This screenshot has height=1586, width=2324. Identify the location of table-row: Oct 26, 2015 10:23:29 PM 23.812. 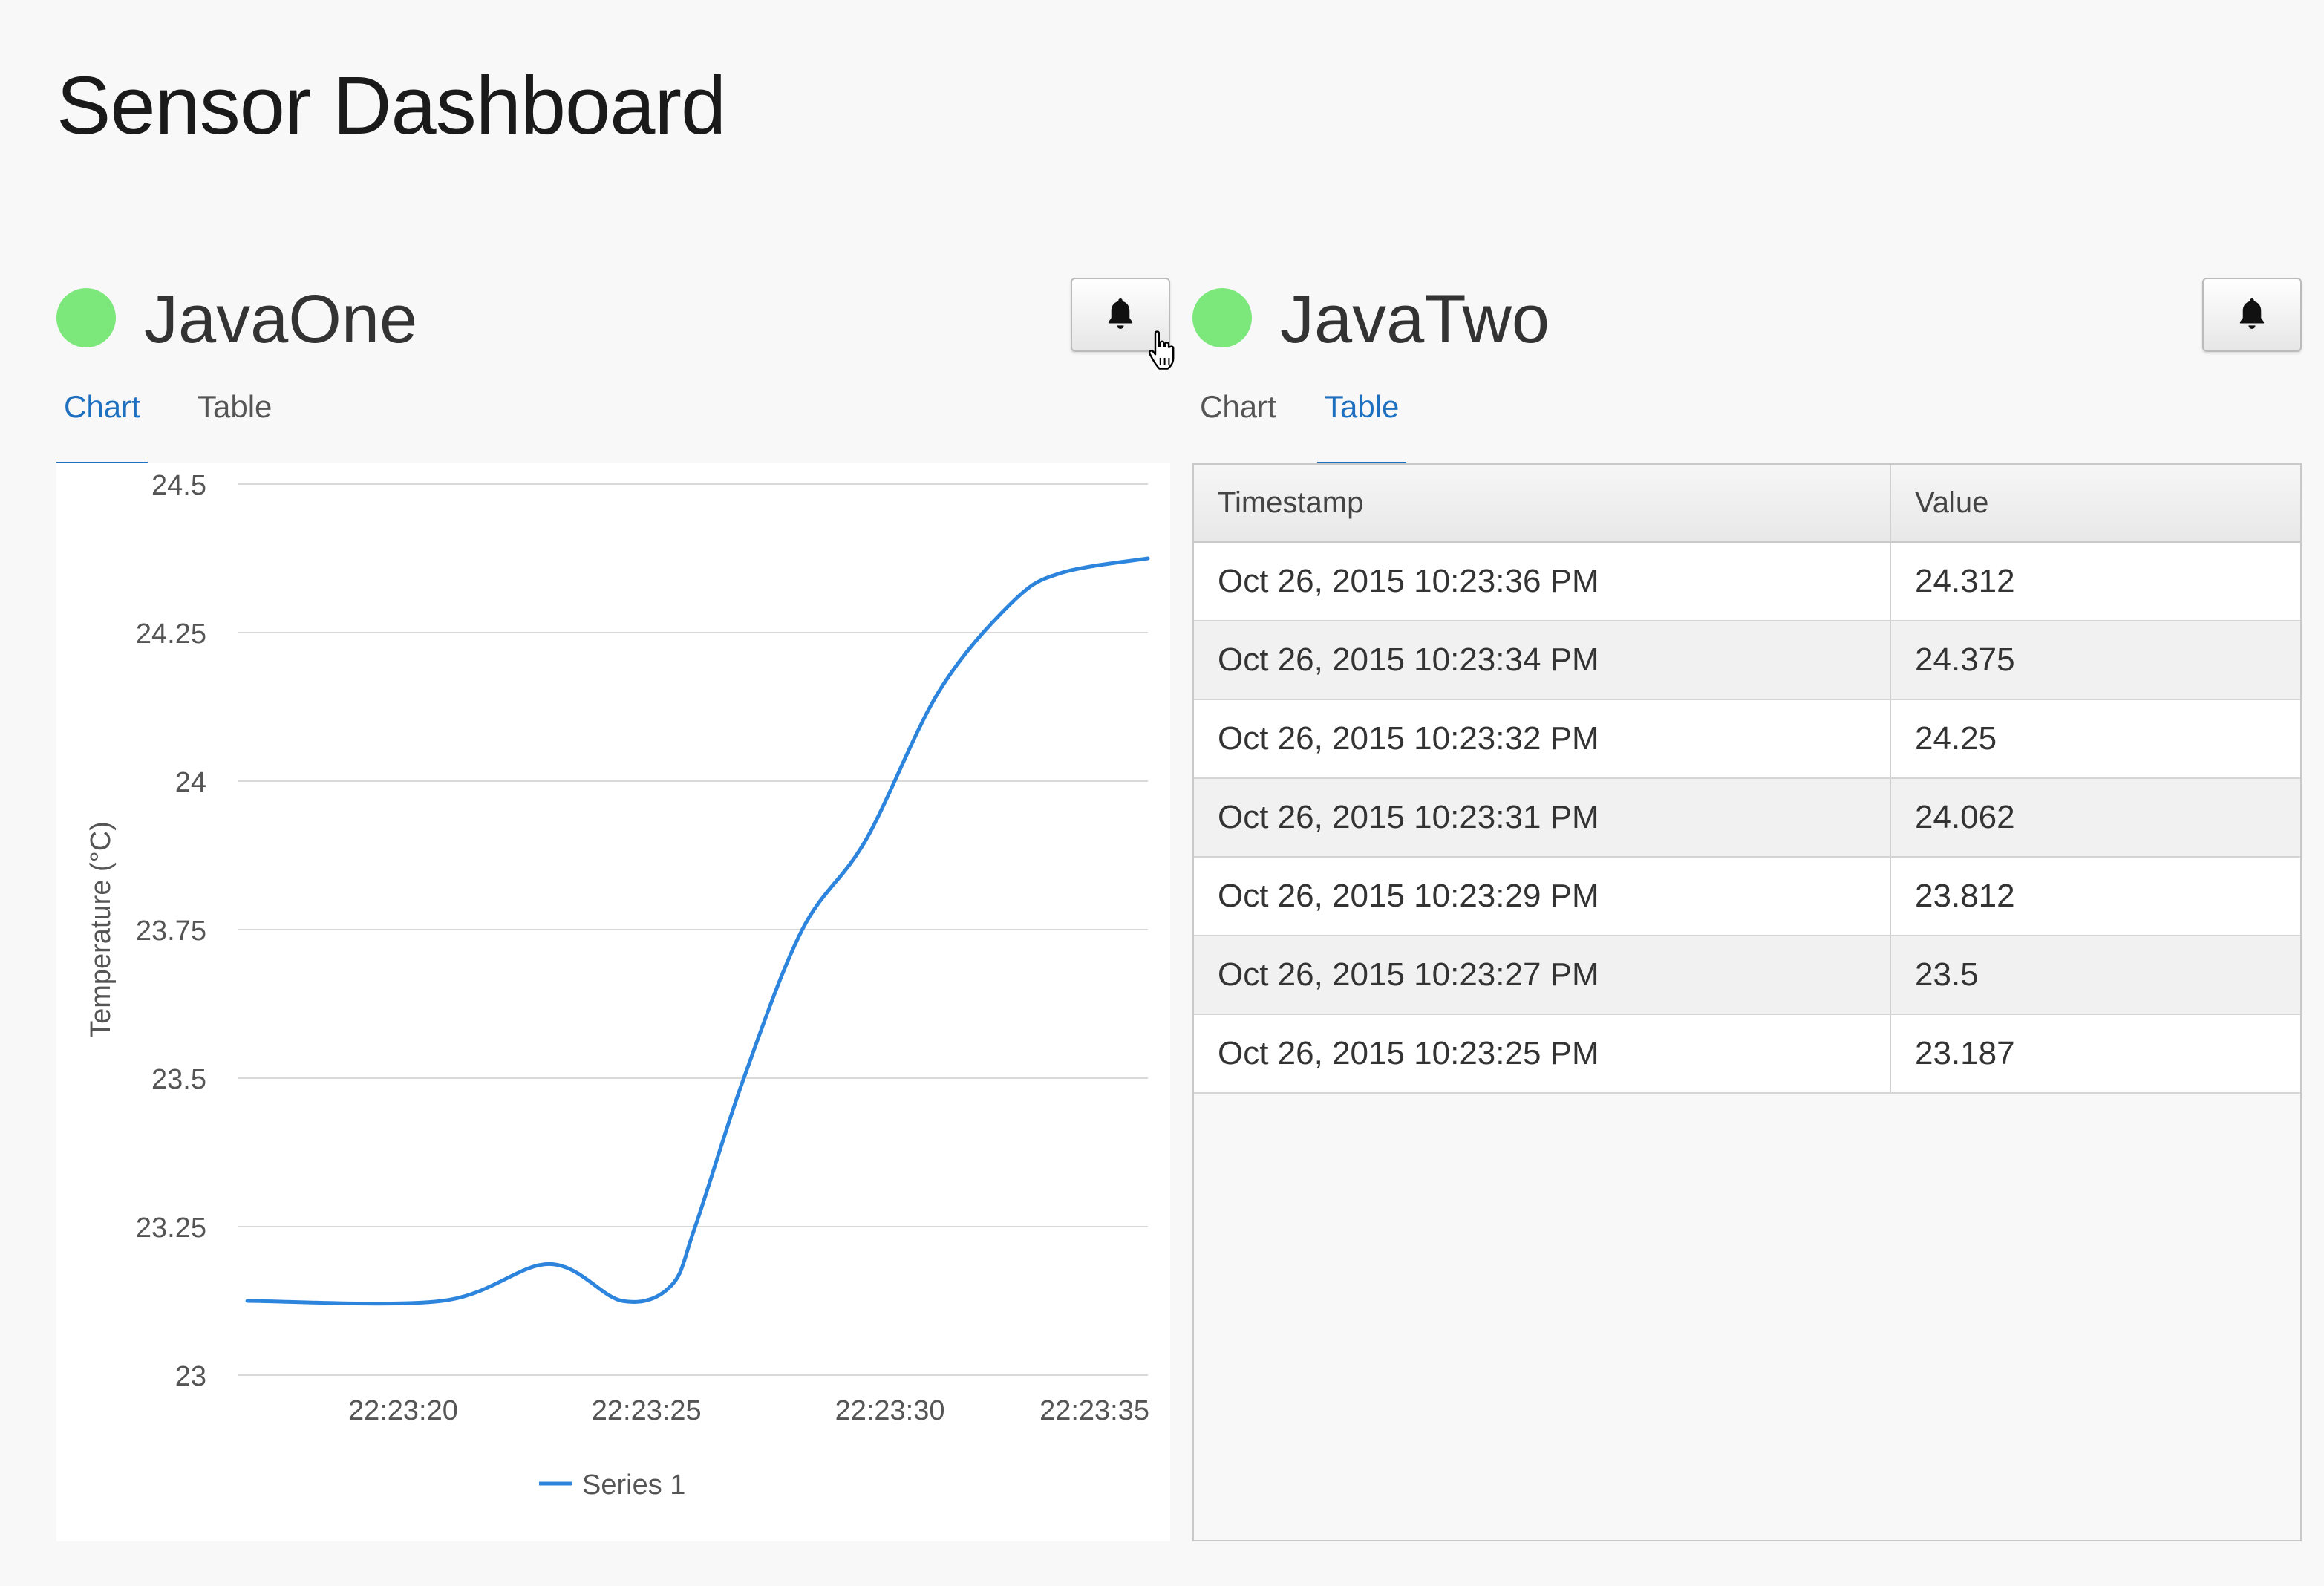
(1747, 896).